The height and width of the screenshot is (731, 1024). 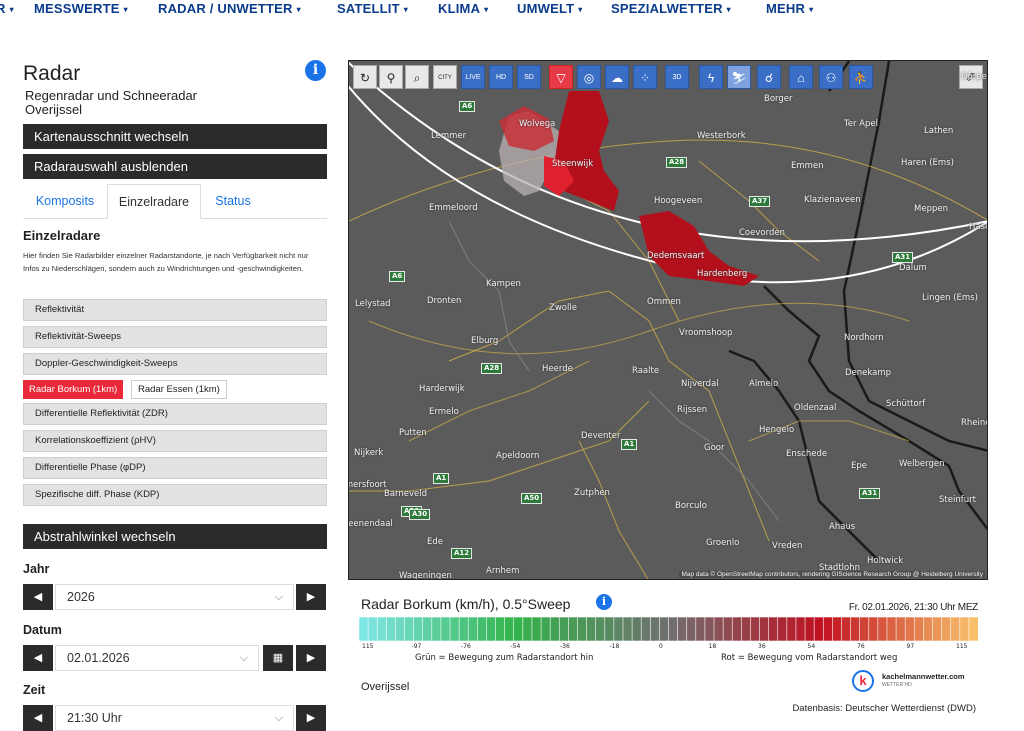 I want to click on person-icon: ⛹, so click(x=861, y=77).